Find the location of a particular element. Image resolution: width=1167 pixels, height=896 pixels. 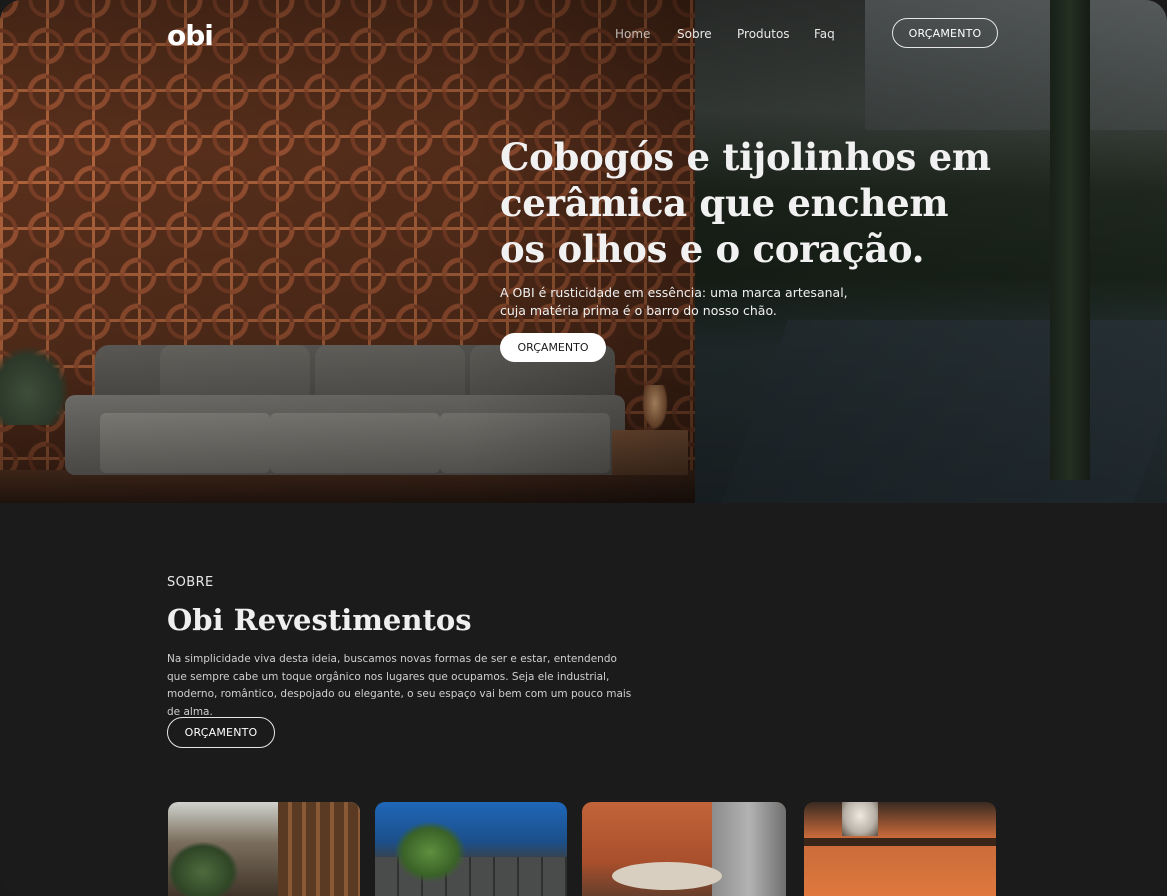

gallery-image-dining-room is located at coordinates (684, 849).